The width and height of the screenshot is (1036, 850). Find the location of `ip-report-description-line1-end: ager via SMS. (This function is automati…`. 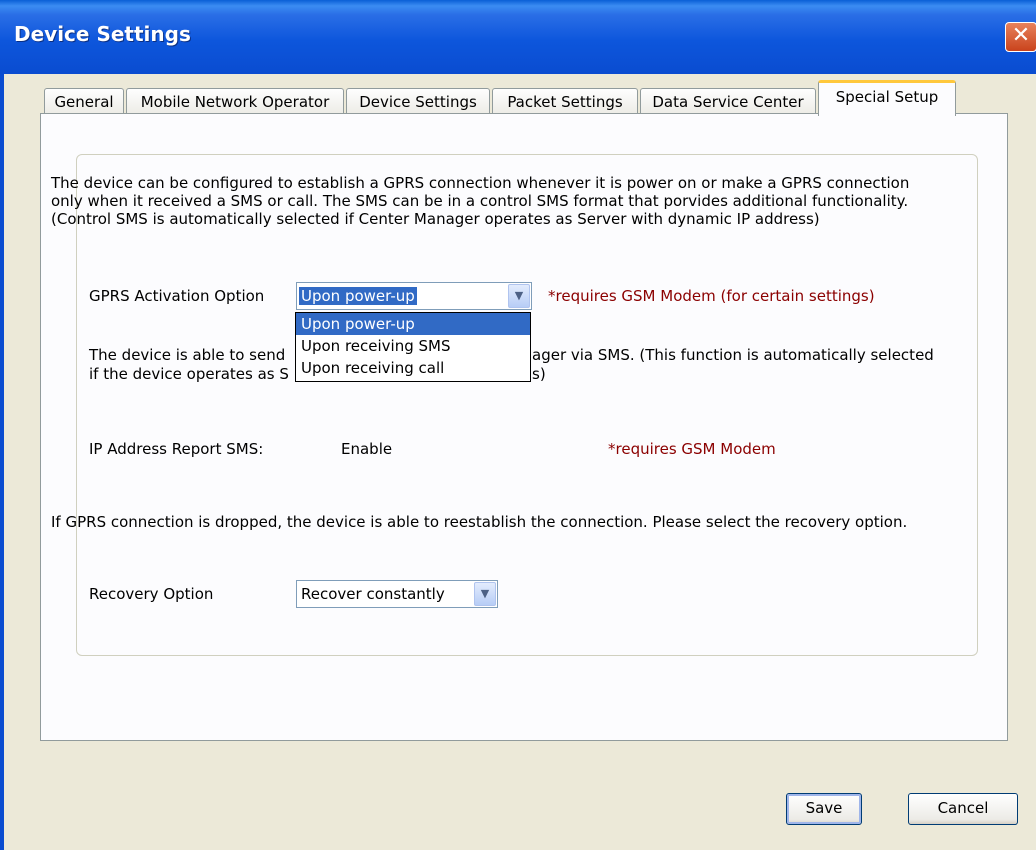

ip-report-description-line1-end: ager via SMS. (This function is automati… is located at coordinates (733, 355).